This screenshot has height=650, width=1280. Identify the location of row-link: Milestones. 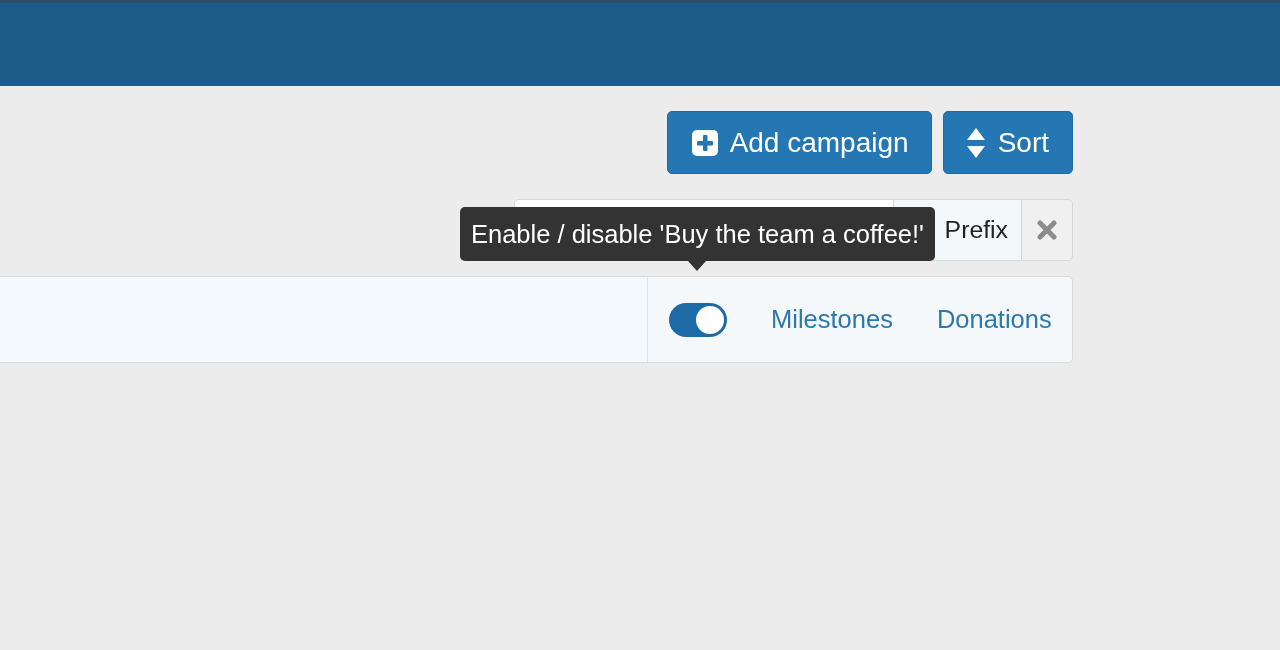
(832, 319).